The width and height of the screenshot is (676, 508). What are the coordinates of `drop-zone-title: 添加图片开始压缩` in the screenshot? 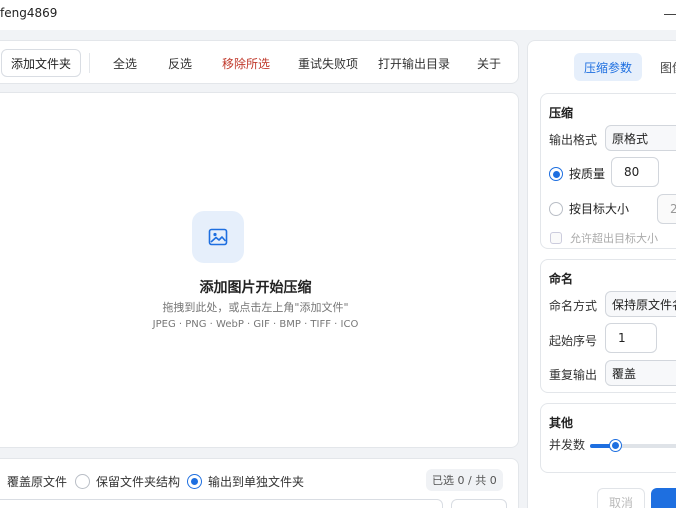 It's located at (255, 288).